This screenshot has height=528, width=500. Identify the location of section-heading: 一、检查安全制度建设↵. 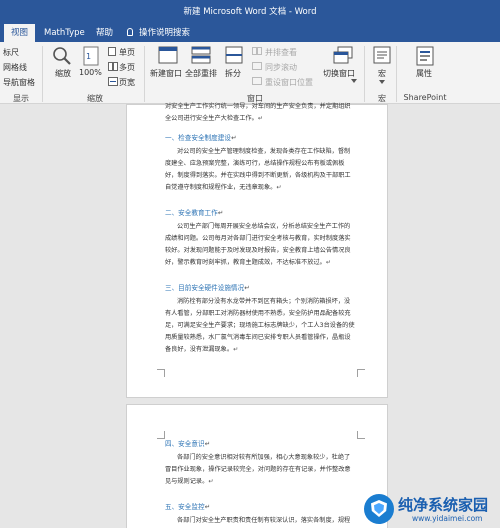
(201, 138).